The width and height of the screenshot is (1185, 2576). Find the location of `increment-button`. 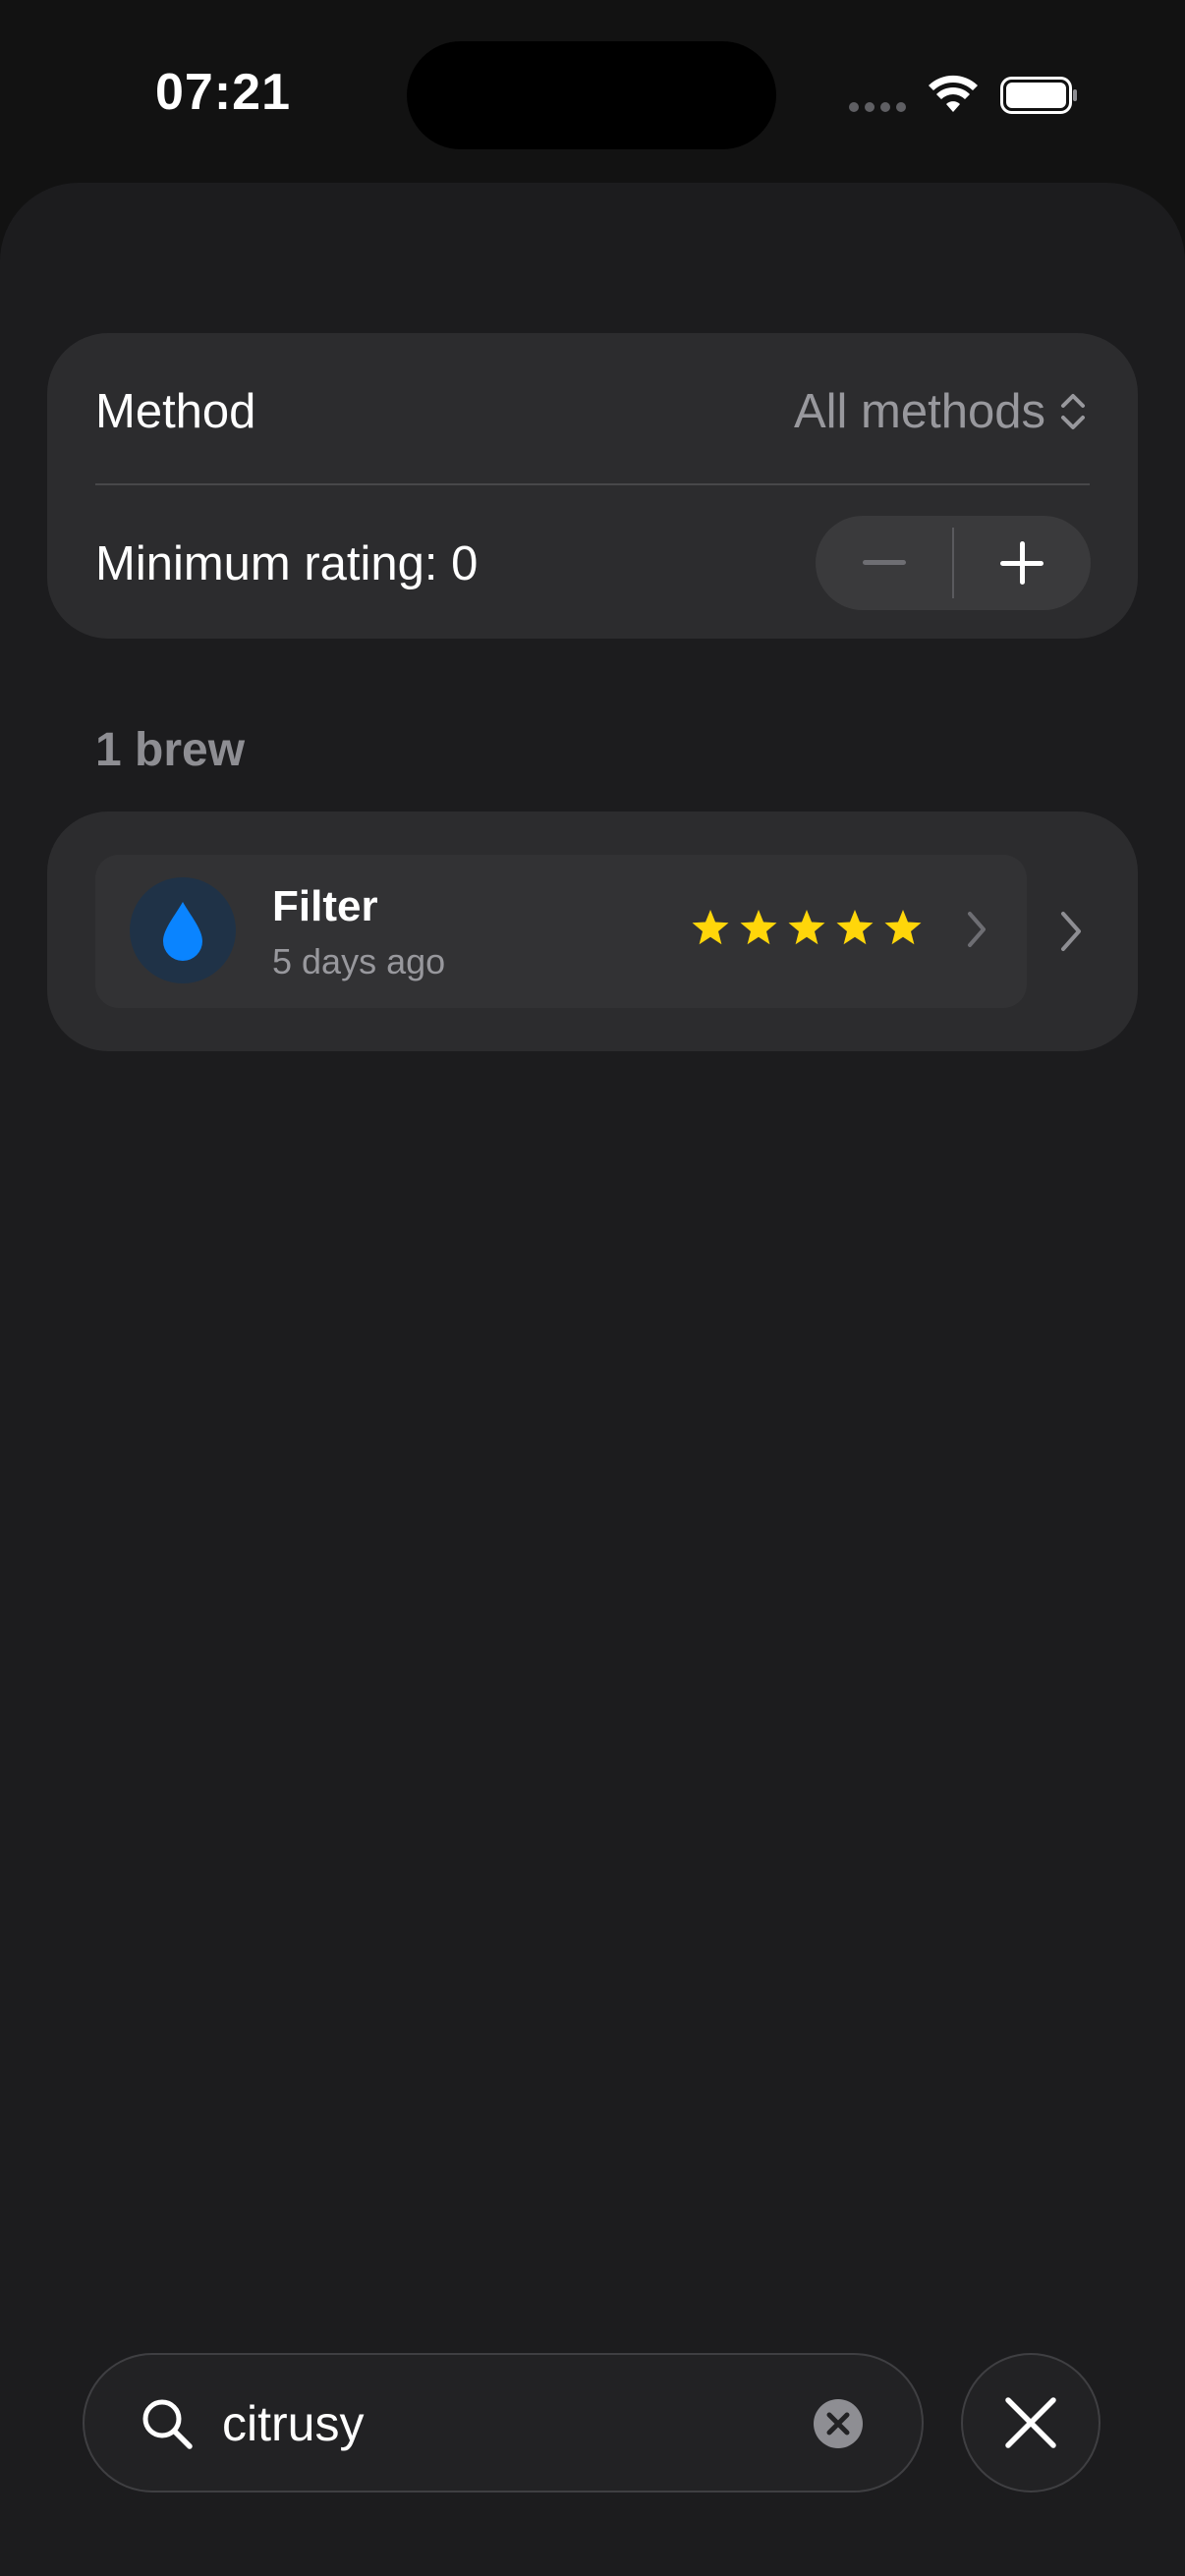

increment-button is located at coordinates (1022, 563).